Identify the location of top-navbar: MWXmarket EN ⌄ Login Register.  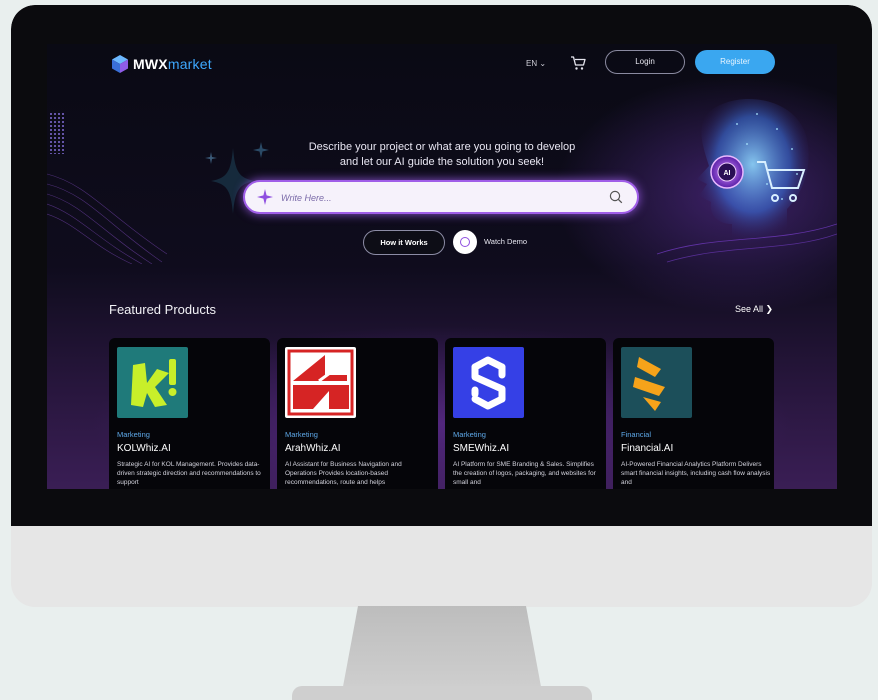
(442, 64).